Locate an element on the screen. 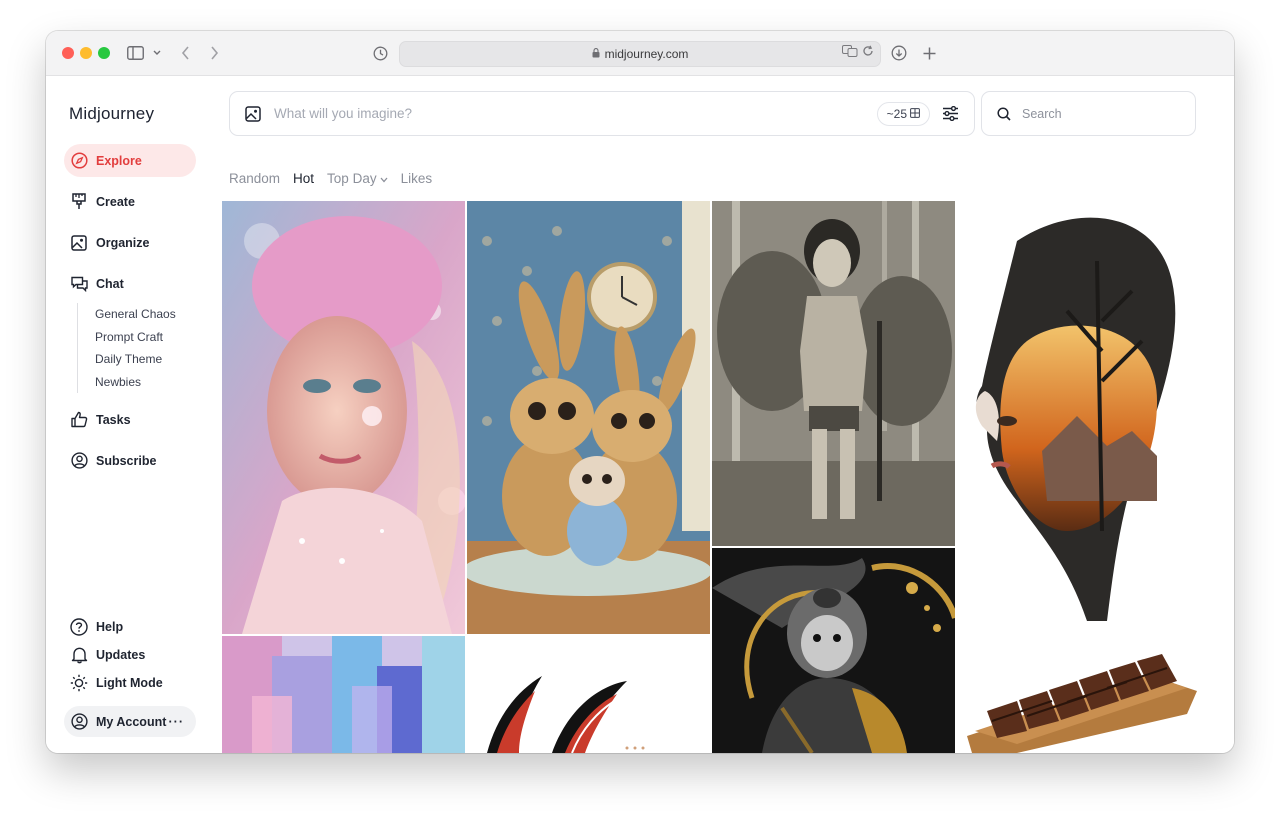 This screenshot has height=814, width=1280. more-icon: ··· is located at coordinates (177, 722).